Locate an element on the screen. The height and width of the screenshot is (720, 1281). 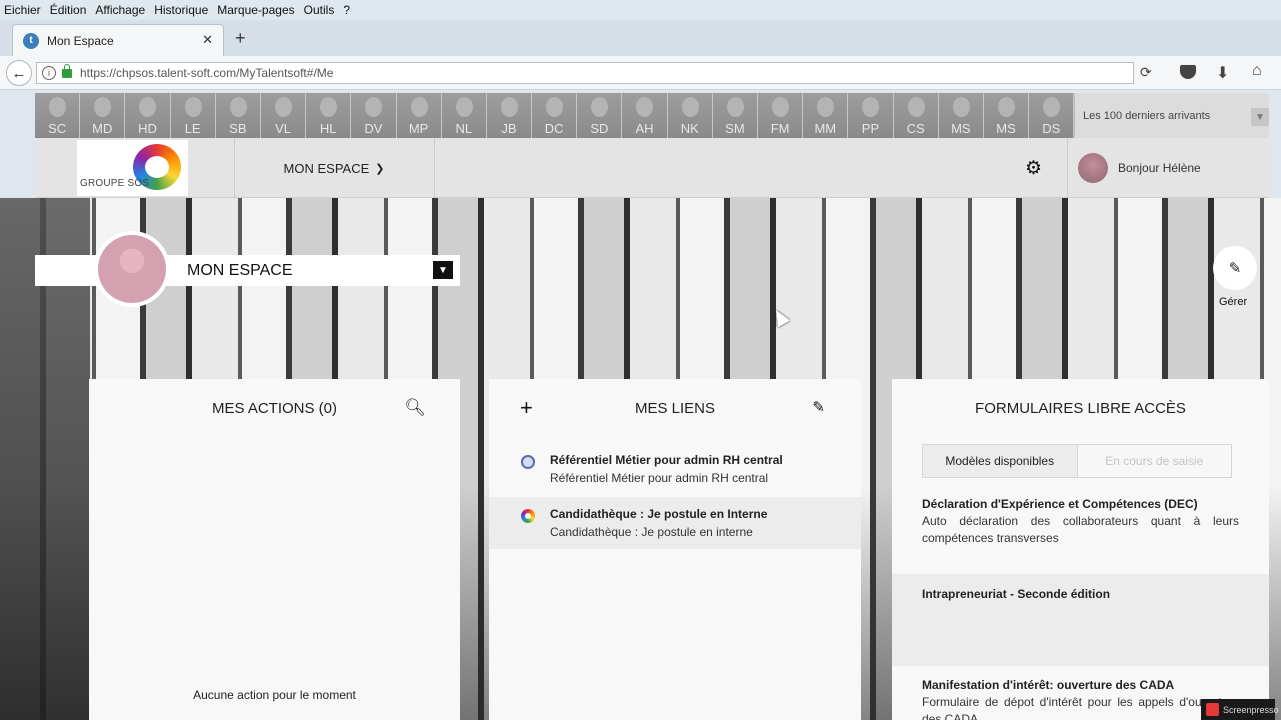
pencil-icon: ✎ is located at coordinates (1235, 268).